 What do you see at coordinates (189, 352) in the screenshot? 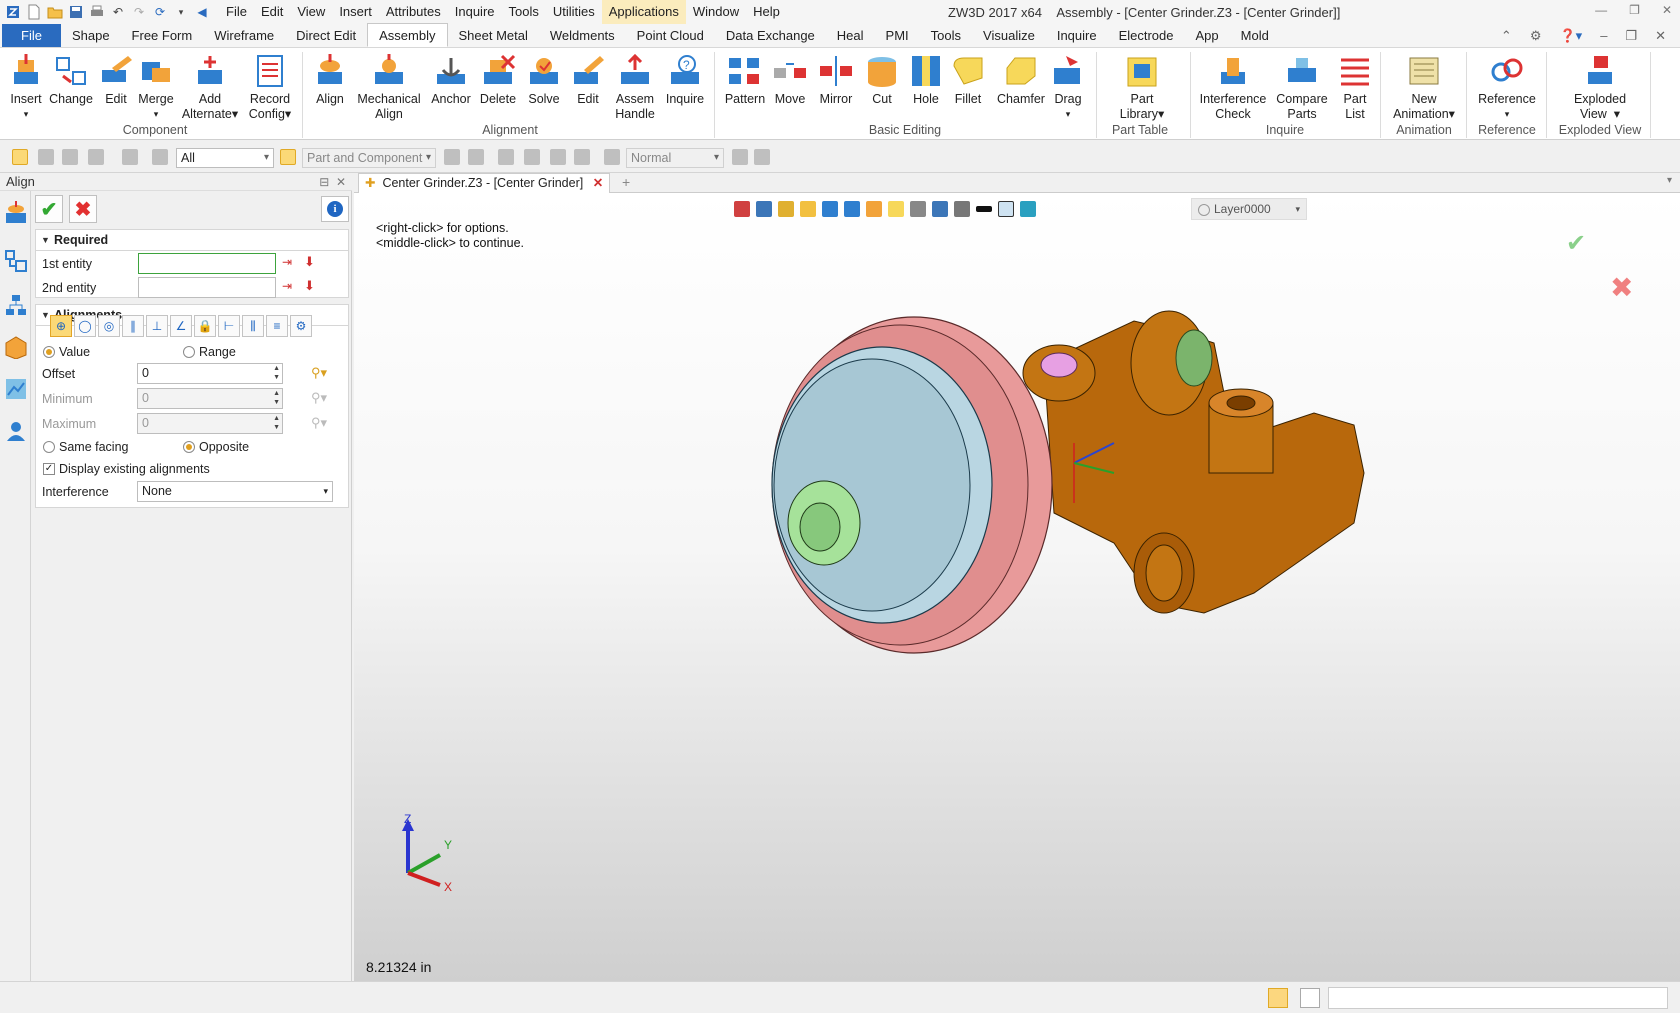
I see `range-radio` at bounding box center [189, 352].